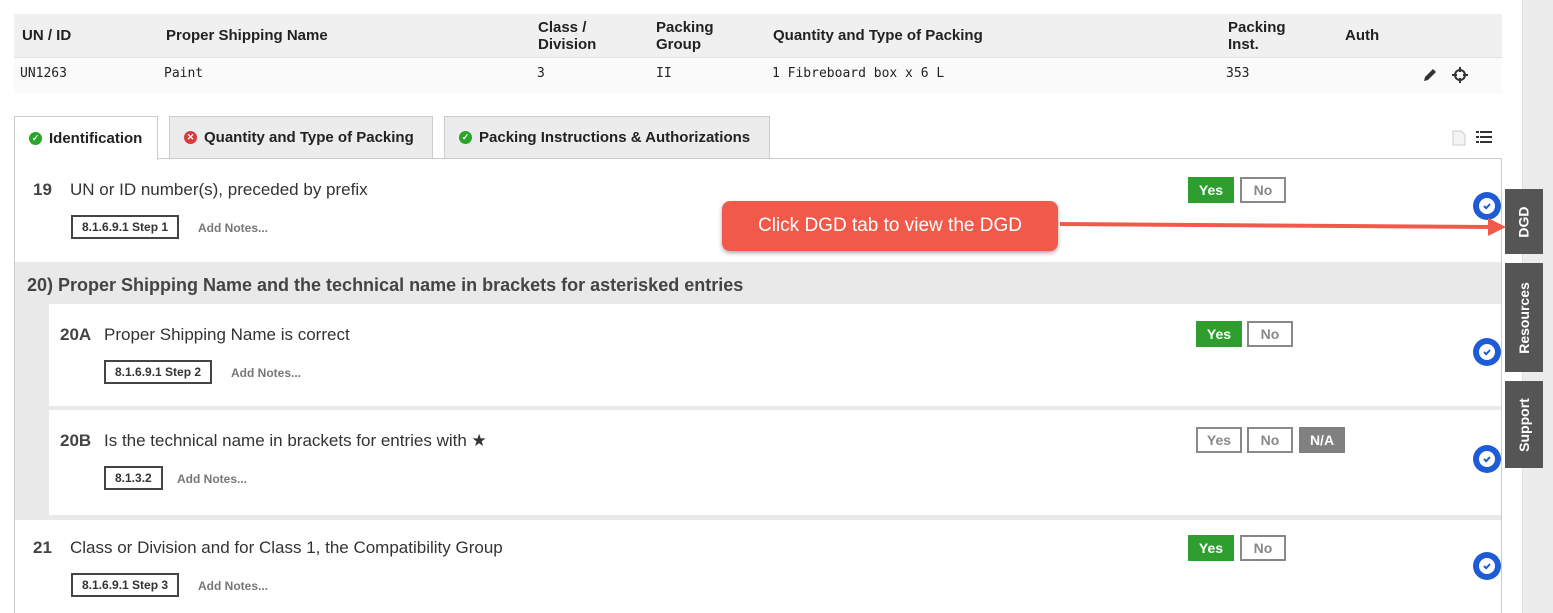  Describe the element at coordinates (1243, 44) in the screenshot. I see `header-packing-inst-line2: Inst.` at that location.